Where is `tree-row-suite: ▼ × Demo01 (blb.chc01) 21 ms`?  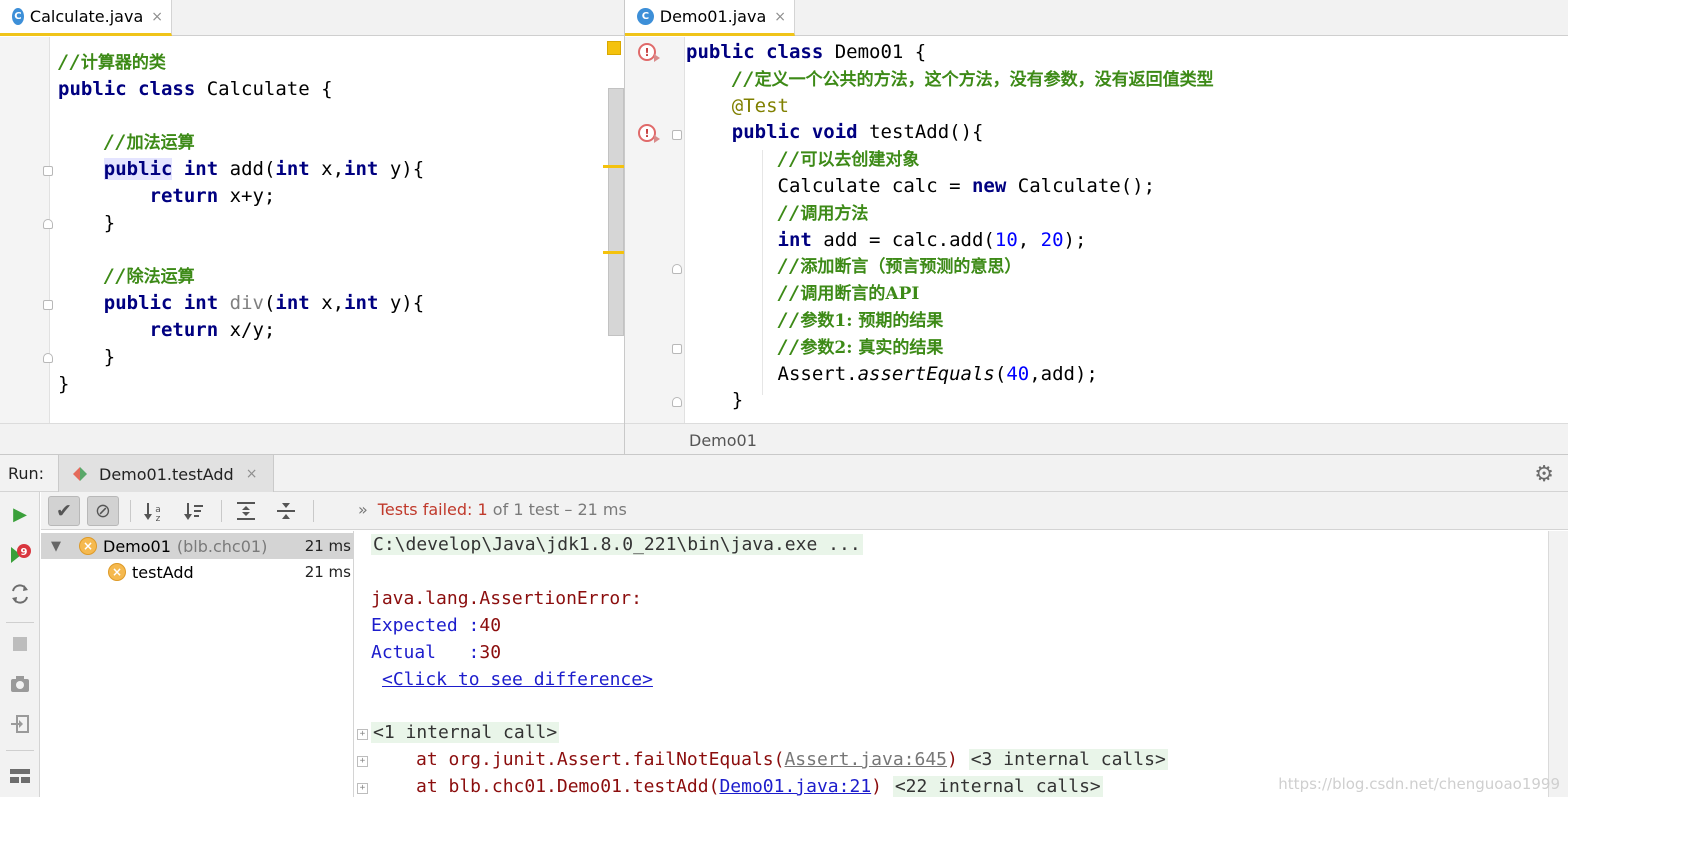
tree-row-suite: ▼ × Demo01 (blb.chc01) 21 ms is located at coordinates (197, 546).